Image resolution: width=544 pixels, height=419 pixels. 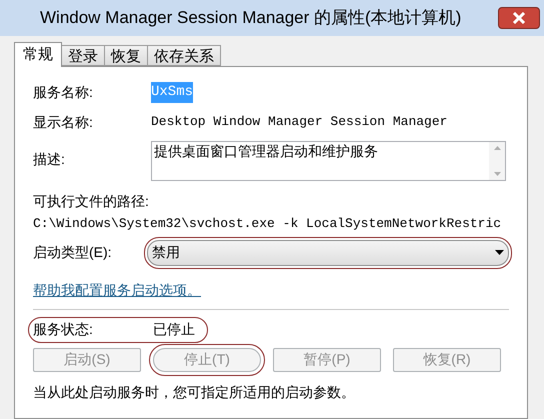 I want to click on close-icon, so click(x=519, y=18).